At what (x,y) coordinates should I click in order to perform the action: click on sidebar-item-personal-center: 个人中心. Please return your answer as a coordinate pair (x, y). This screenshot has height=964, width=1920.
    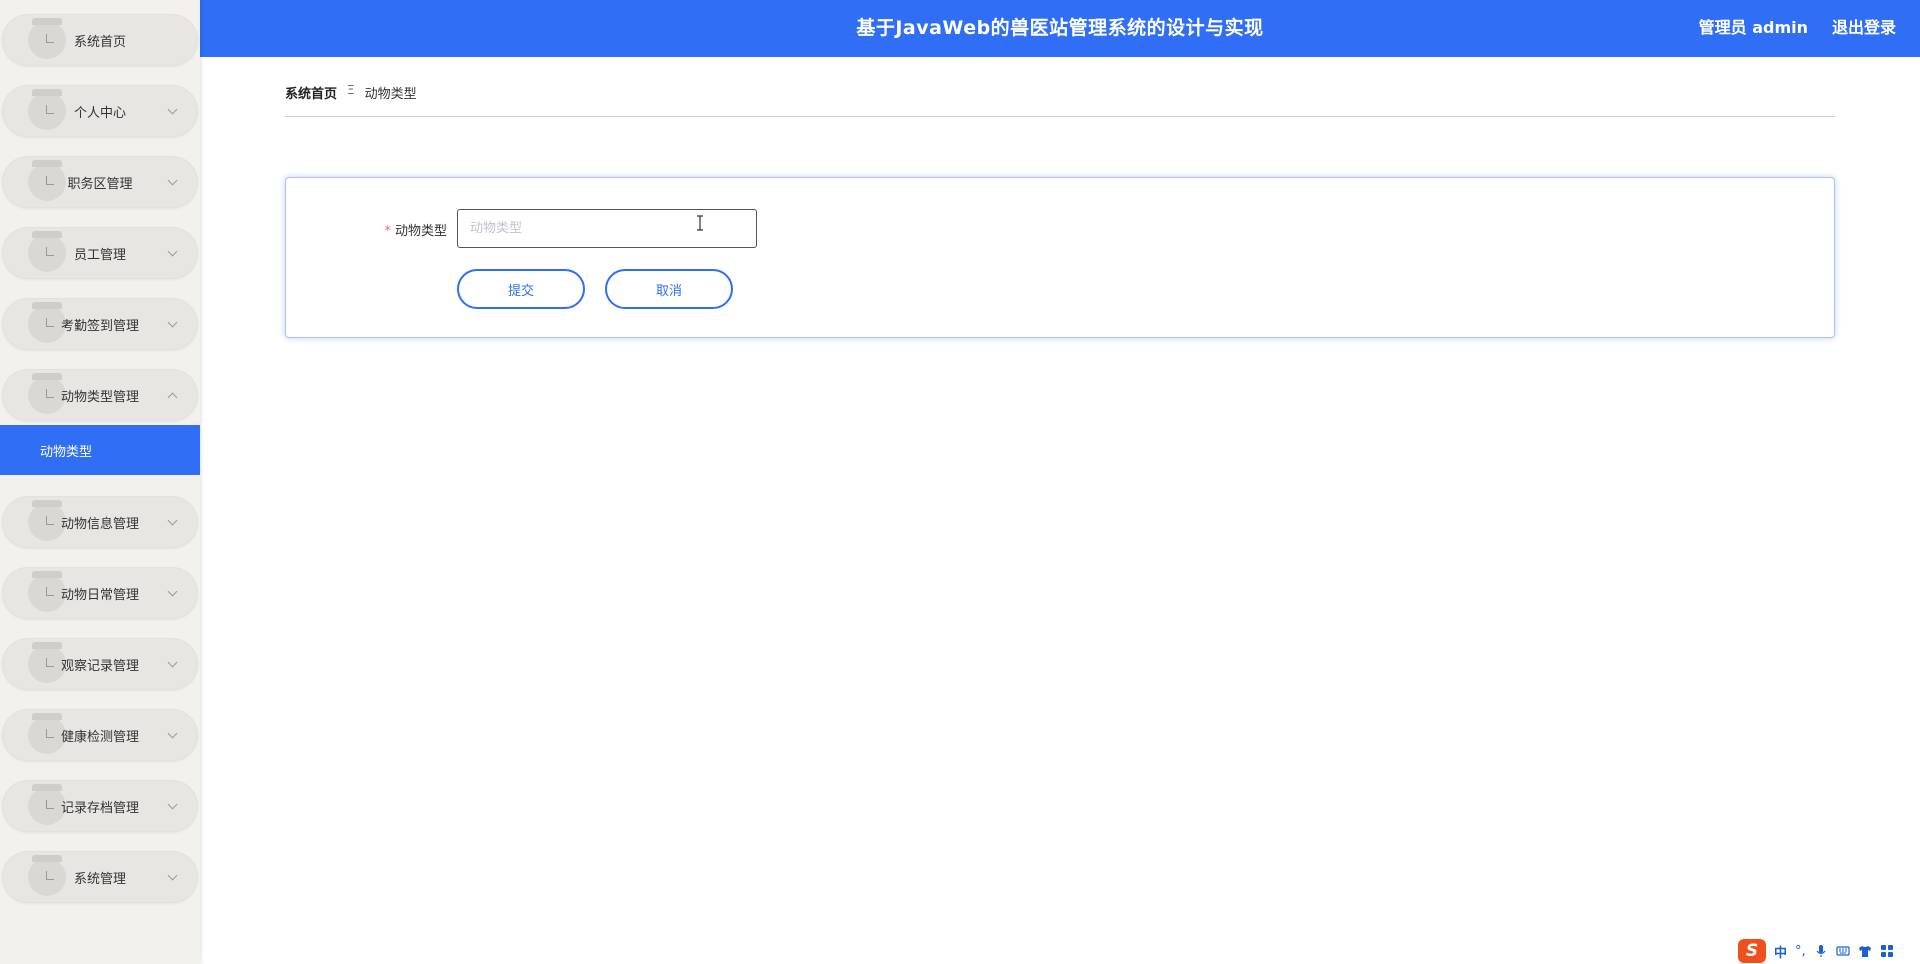
    Looking at the image, I should click on (100, 111).